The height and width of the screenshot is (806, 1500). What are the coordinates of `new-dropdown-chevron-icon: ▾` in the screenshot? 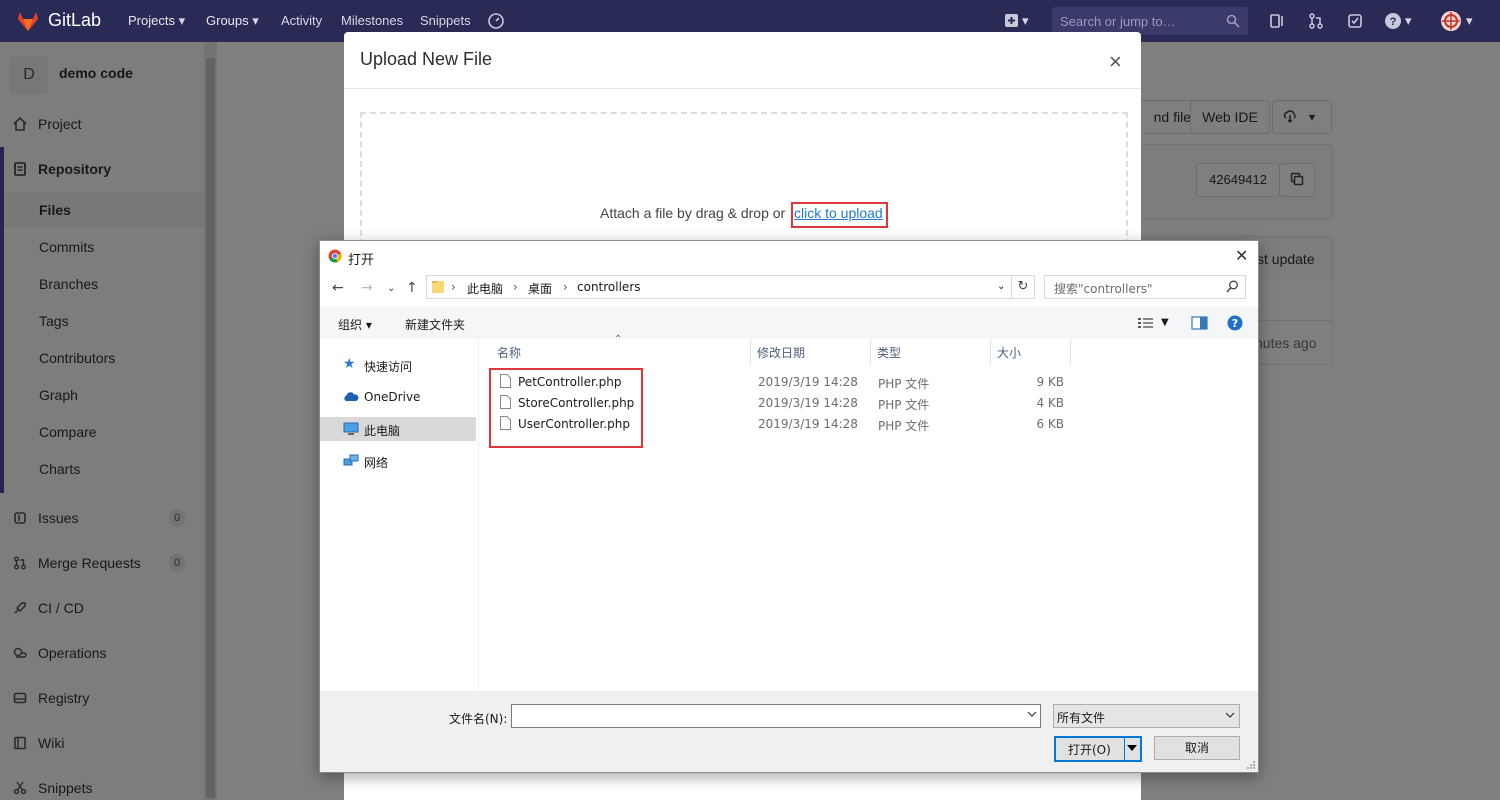 It's located at (1025, 21).